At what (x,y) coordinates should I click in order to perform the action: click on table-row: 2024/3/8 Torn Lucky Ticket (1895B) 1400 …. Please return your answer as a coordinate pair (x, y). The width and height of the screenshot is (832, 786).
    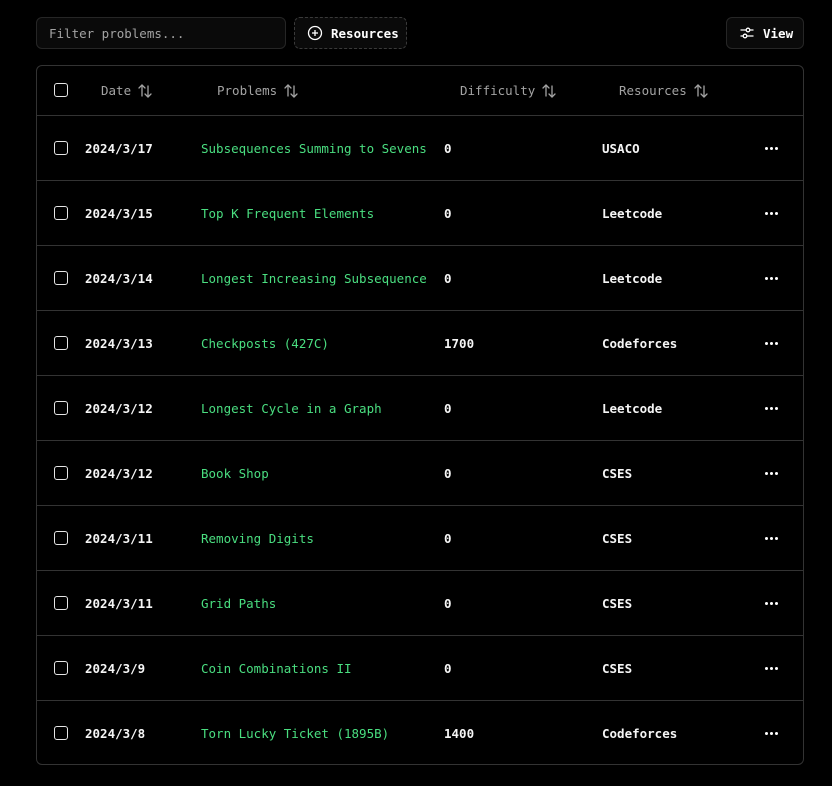
    Looking at the image, I should click on (420, 732).